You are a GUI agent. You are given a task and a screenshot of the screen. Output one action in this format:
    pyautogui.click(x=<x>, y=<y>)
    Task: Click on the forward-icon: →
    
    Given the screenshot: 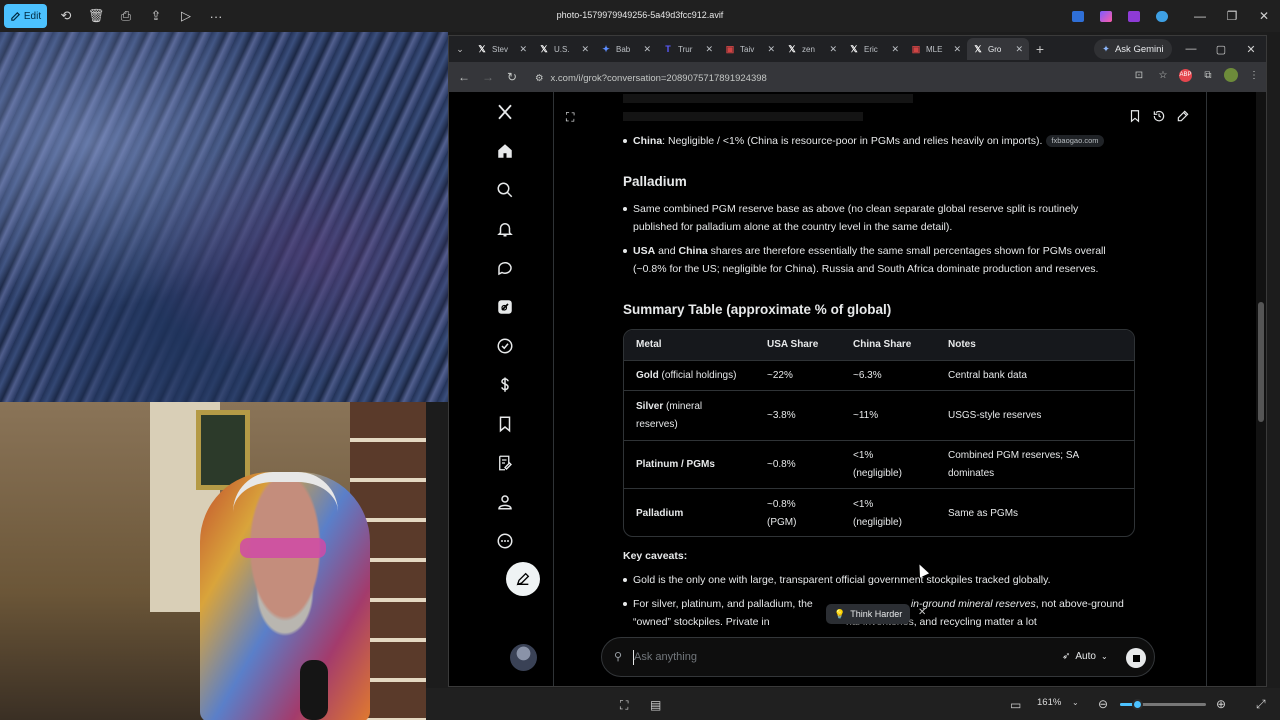 What is the action you would take?
    pyautogui.click(x=488, y=77)
    